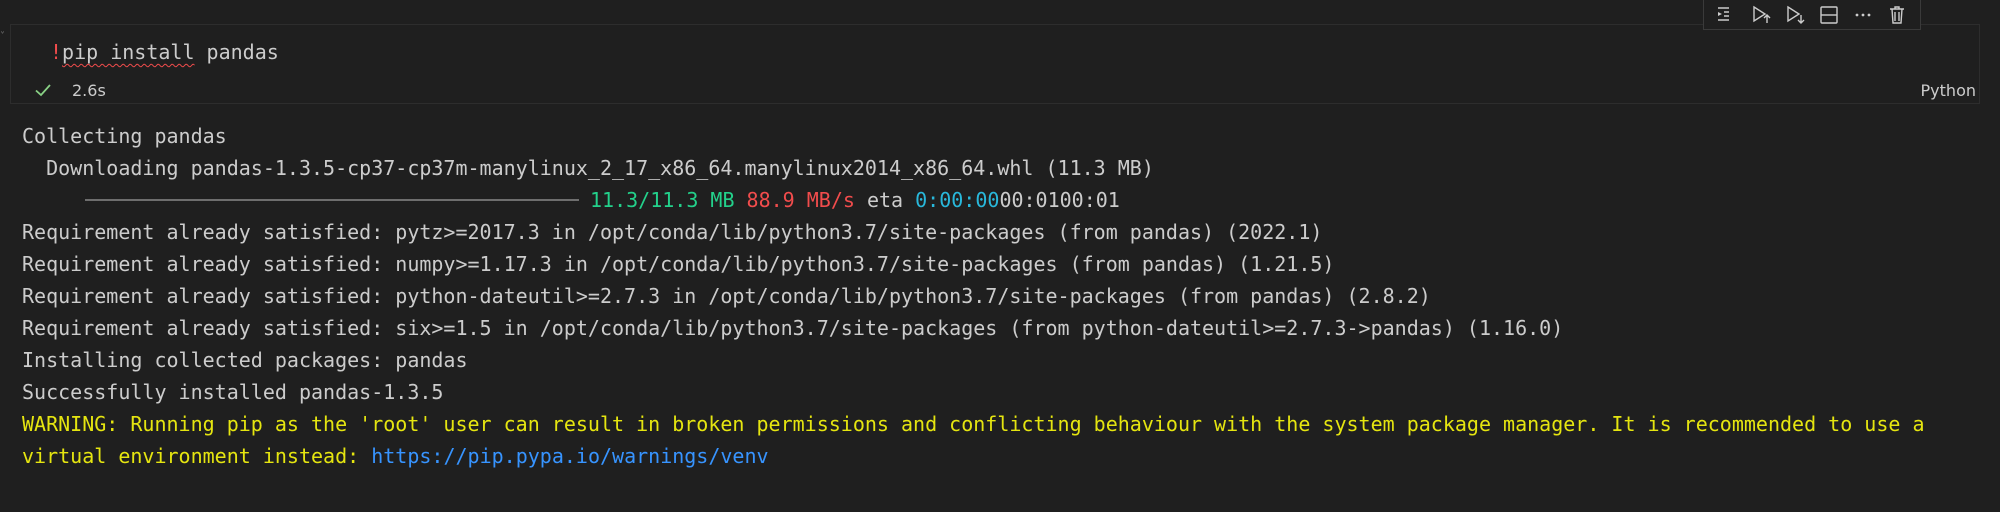 The height and width of the screenshot is (512, 2000). What do you see at coordinates (1059, 200) in the screenshot?
I see `progress-eta-trail: 00:0100:01` at bounding box center [1059, 200].